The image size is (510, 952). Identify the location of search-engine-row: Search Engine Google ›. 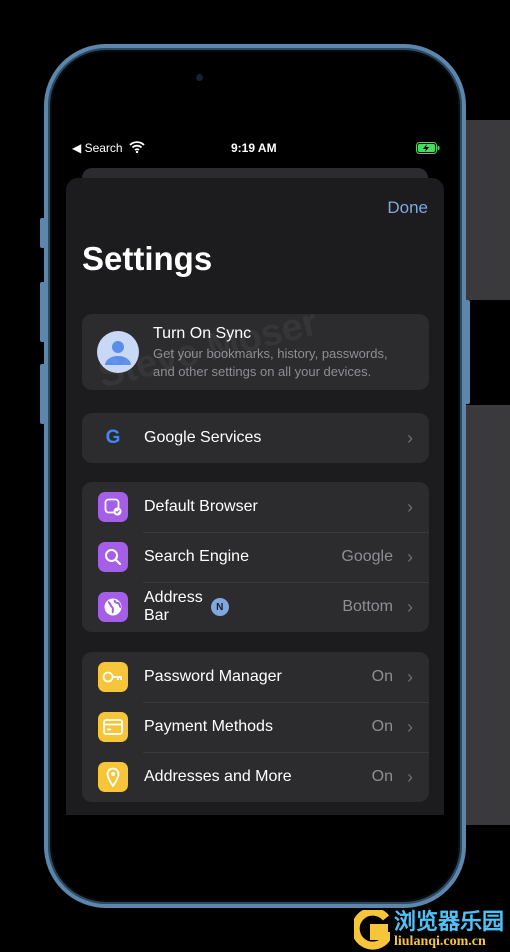
(255, 557).